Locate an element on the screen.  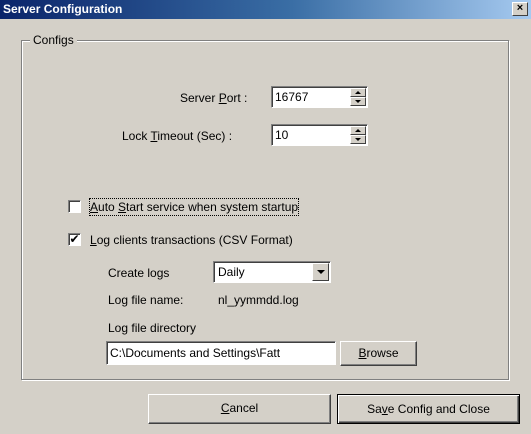
log-directory-label: Log file directory is located at coordinates (152, 328).